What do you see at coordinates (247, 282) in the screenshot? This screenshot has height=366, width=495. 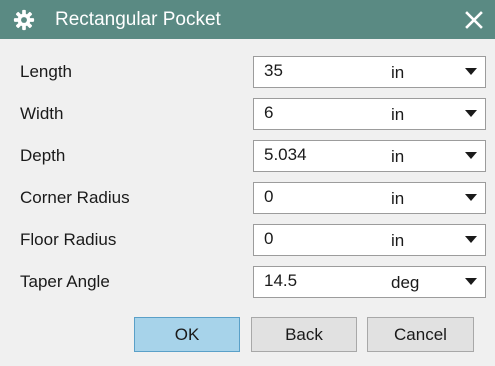 I see `taper-angle-row: Taper Angle 14.5 deg` at bounding box center [247, 282].